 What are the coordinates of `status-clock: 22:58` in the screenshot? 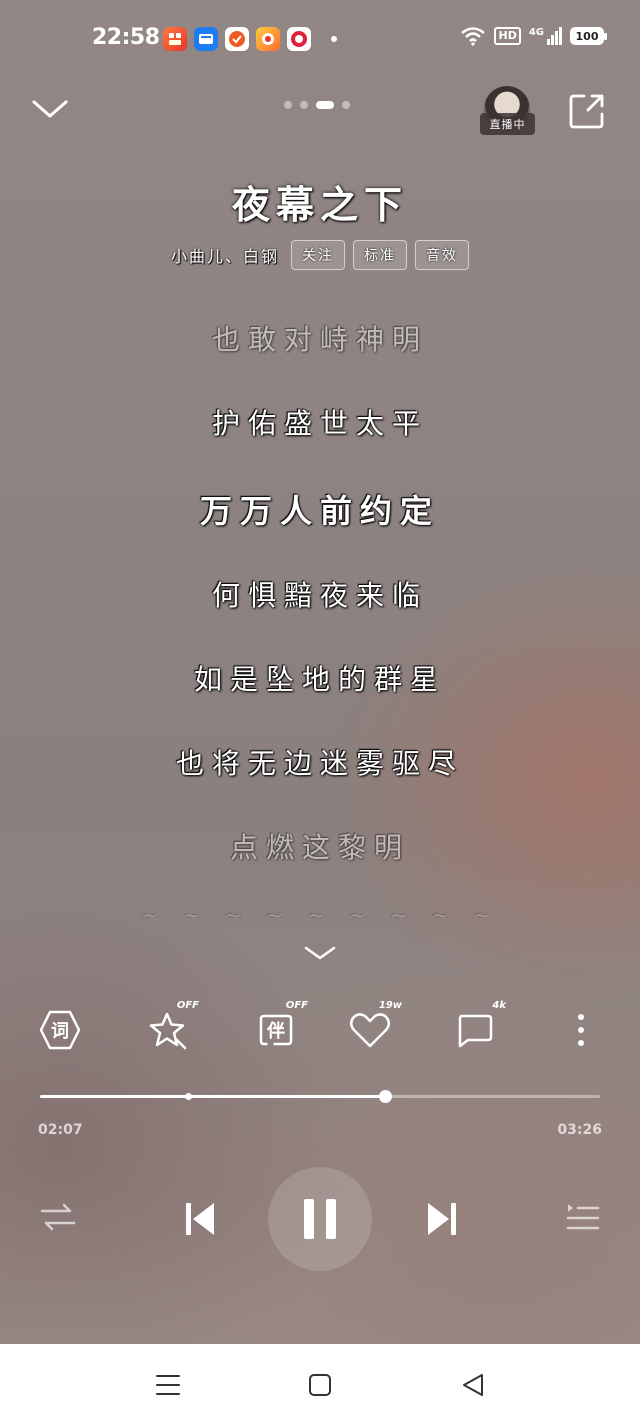 It's located at (126, 37).